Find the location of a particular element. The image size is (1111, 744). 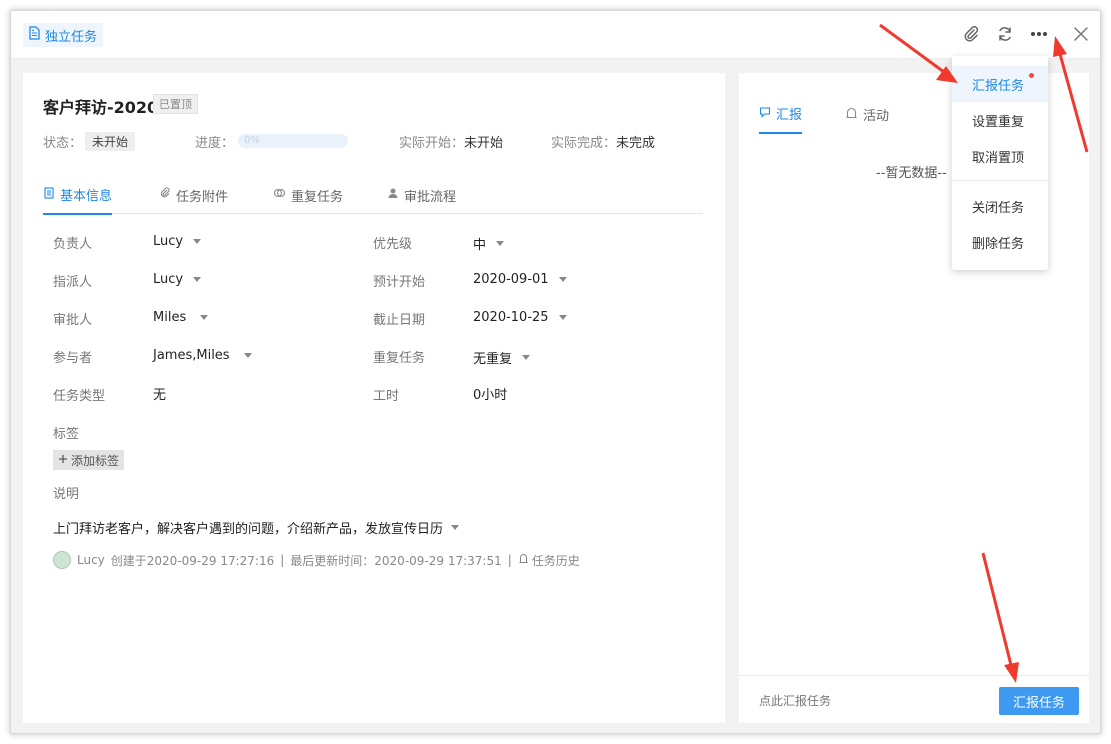

refresh-icon is located at coordinates (1005, 34).